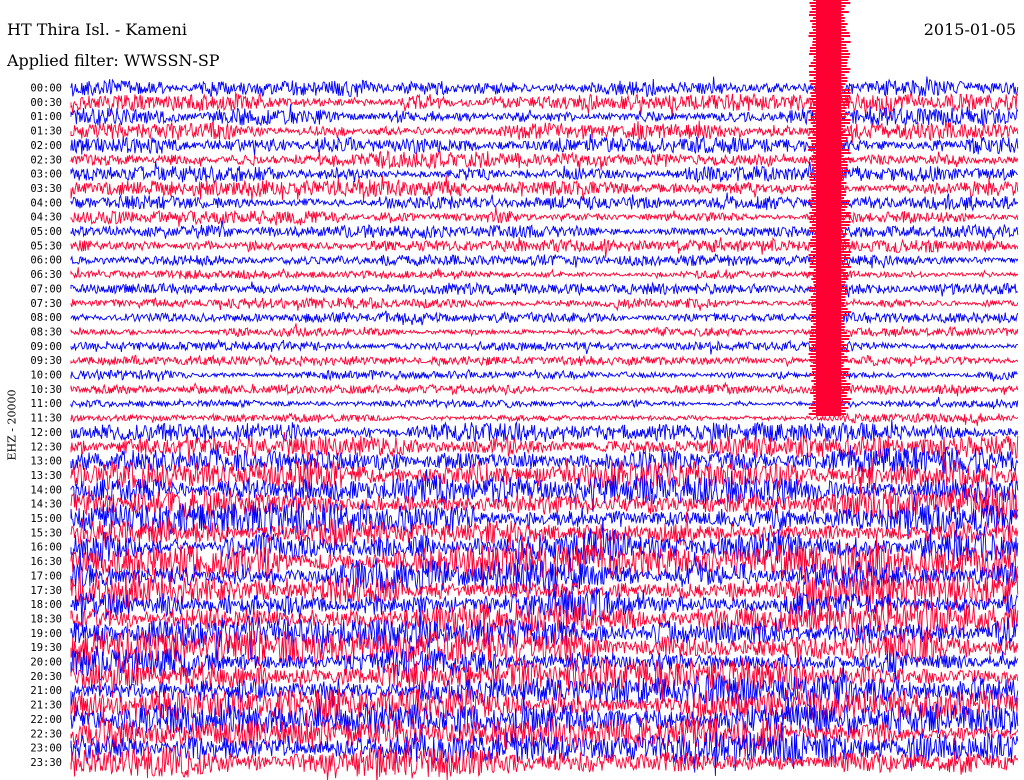  What do you see at coordinates (46, 576) in the screenshot?
I see `tick-label: 17:00` at bounding box center [46, 576].